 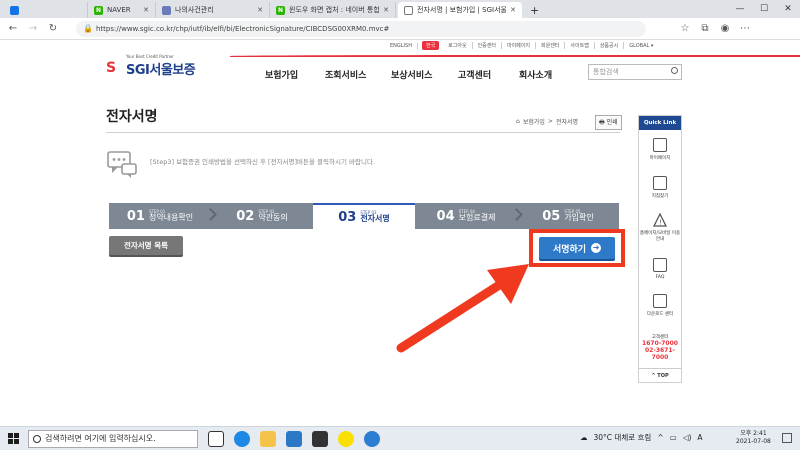 What do you see at coordinates (474, 74) in the screenshot?
I see `gnb-item-customer: 고객센터` at bounding box center [474, 74].